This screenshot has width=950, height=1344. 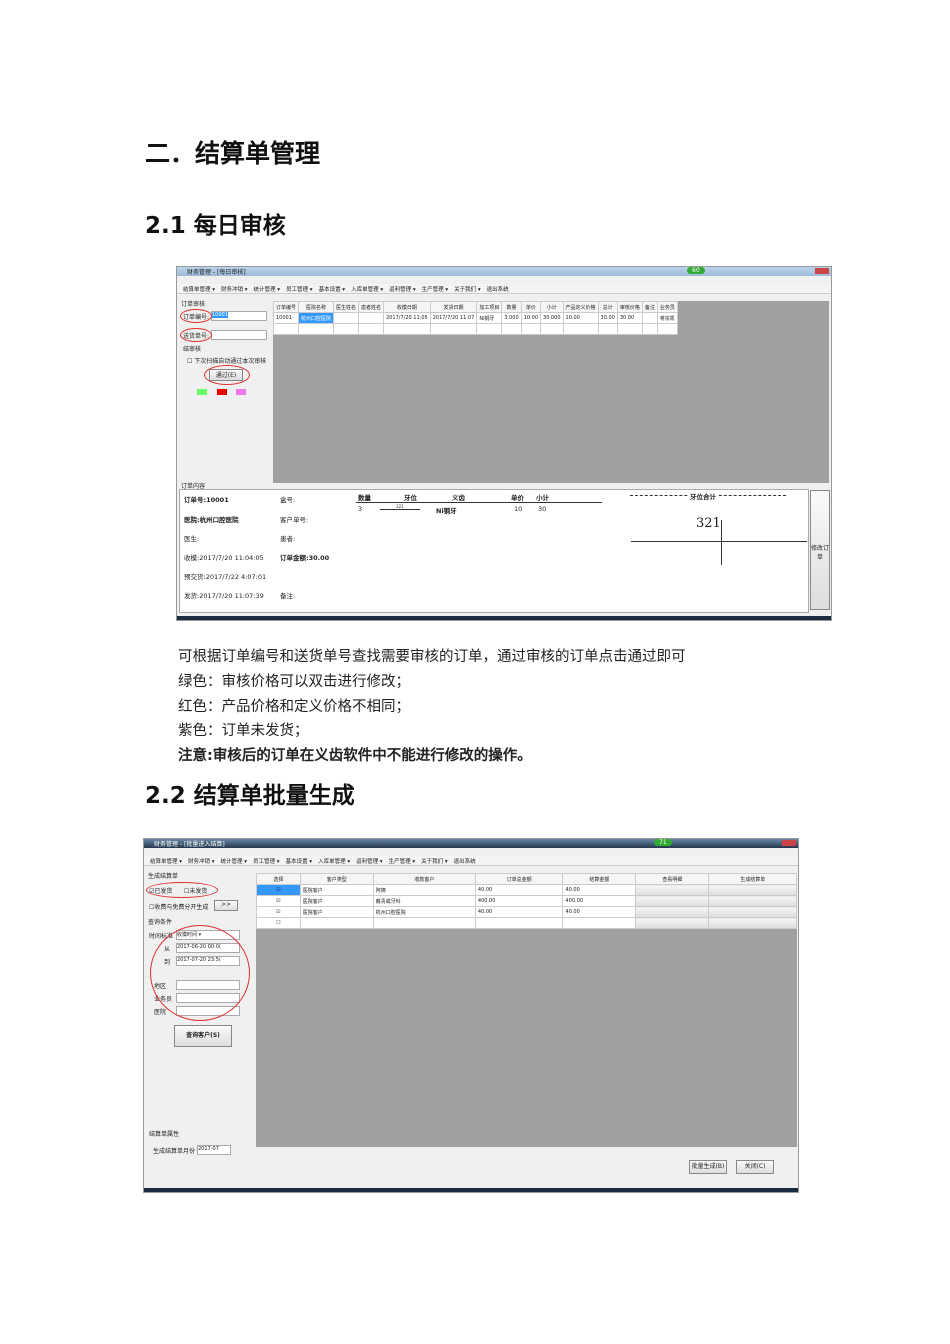 I want to click on item-subtotal: 30, so click(x=542, y=509).